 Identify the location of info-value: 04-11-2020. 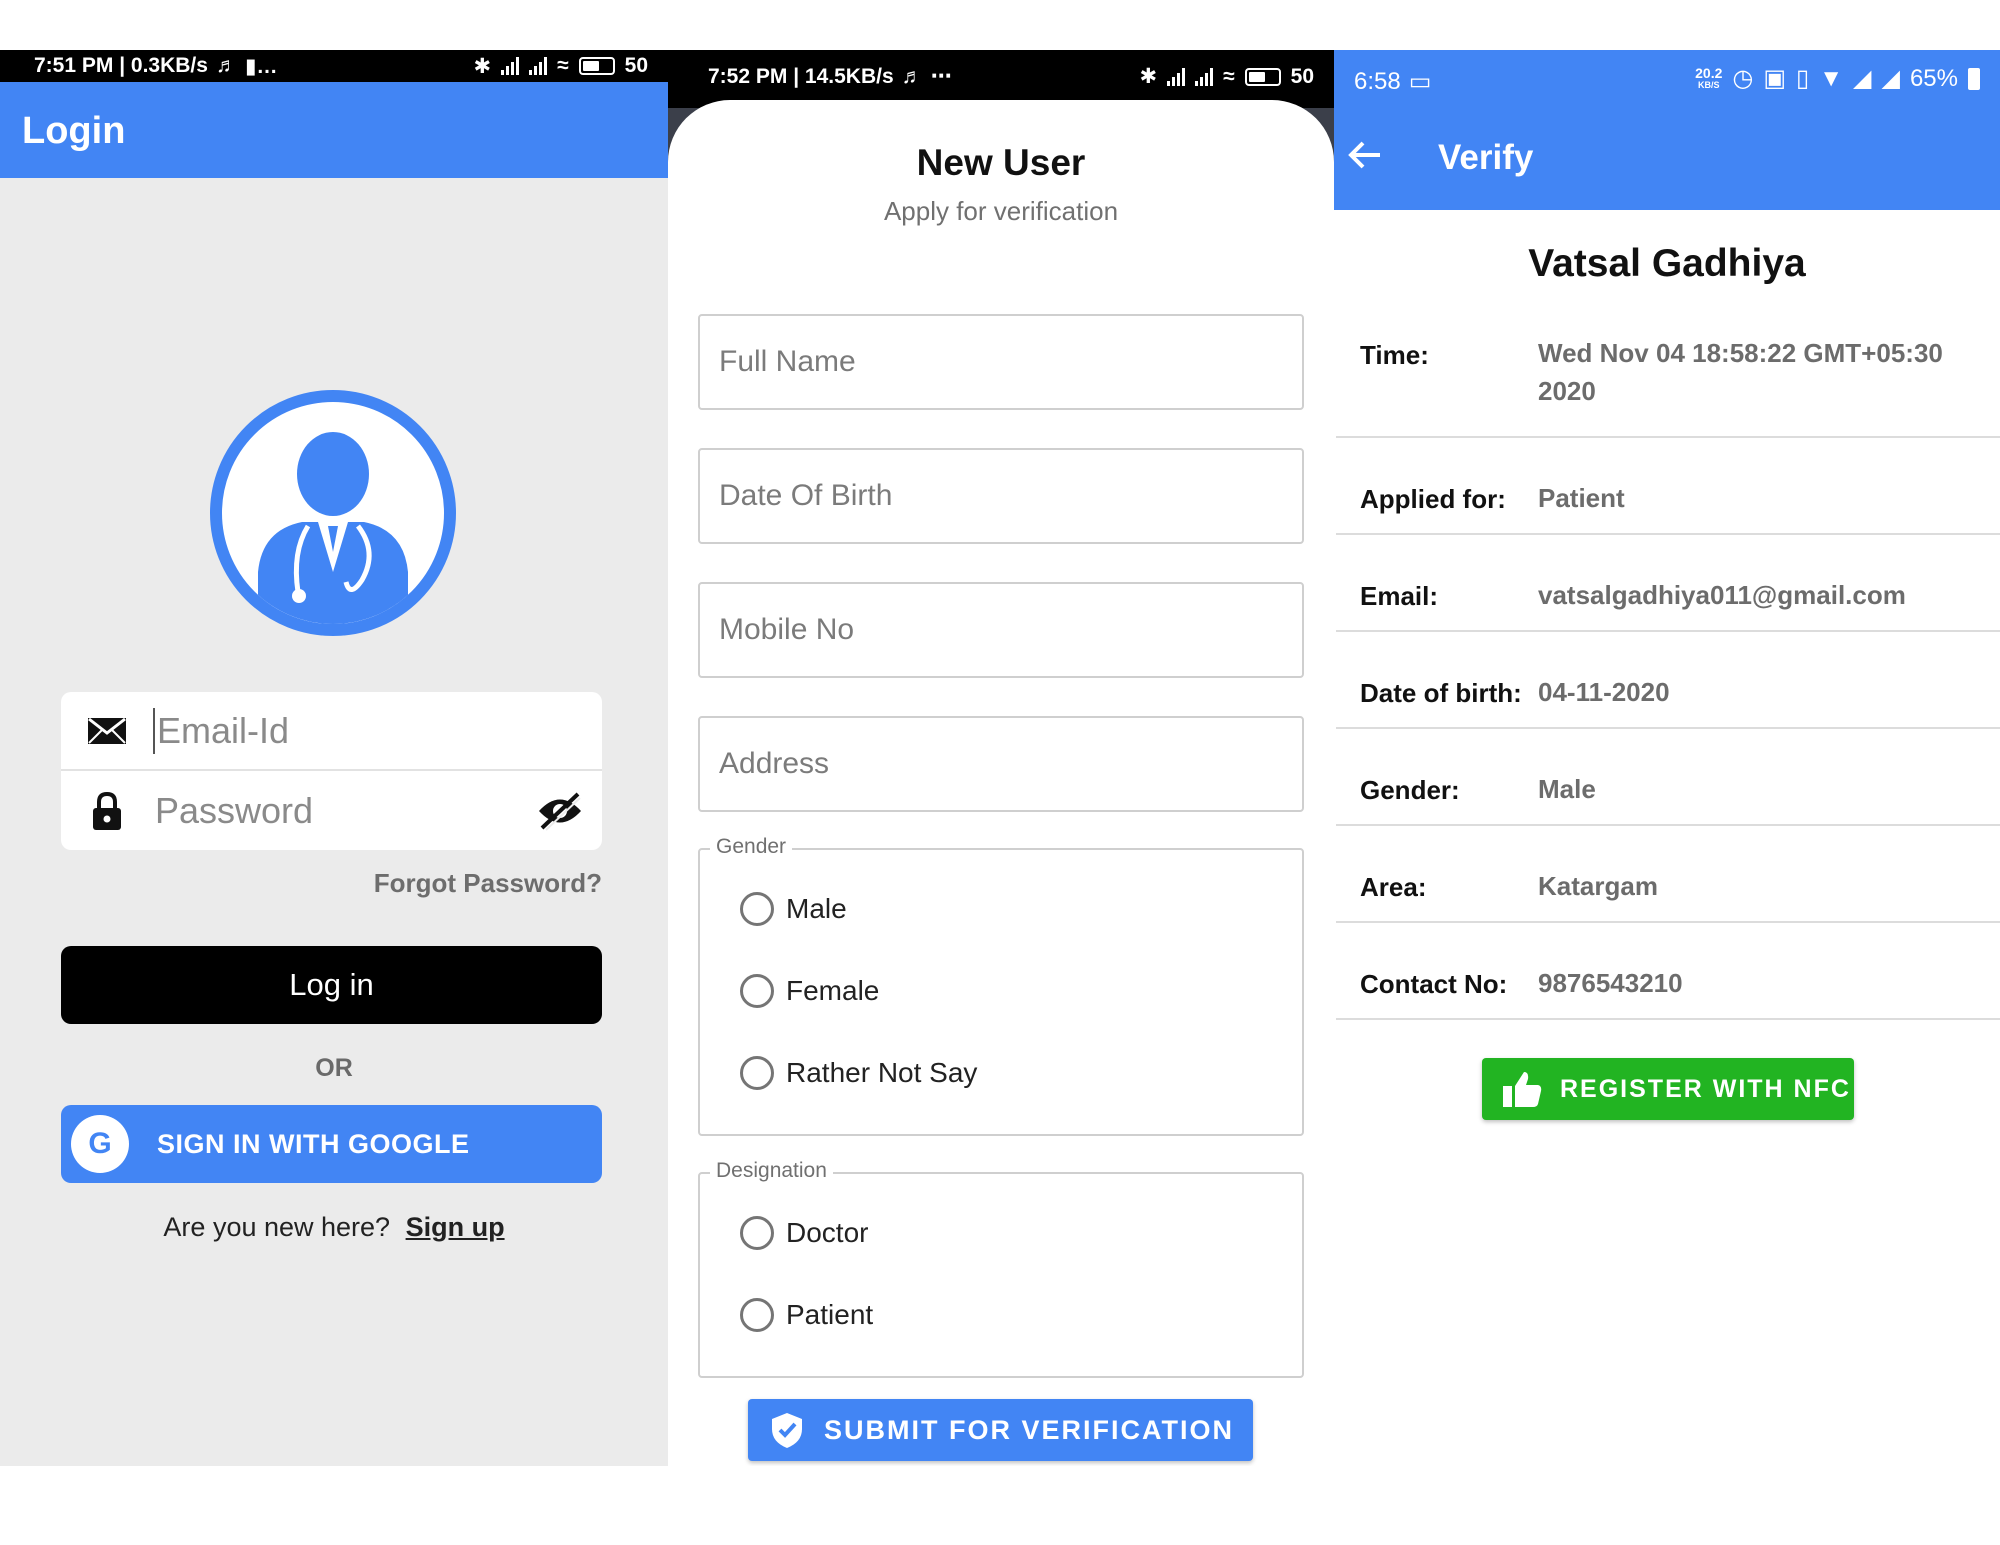
(1604, 692).